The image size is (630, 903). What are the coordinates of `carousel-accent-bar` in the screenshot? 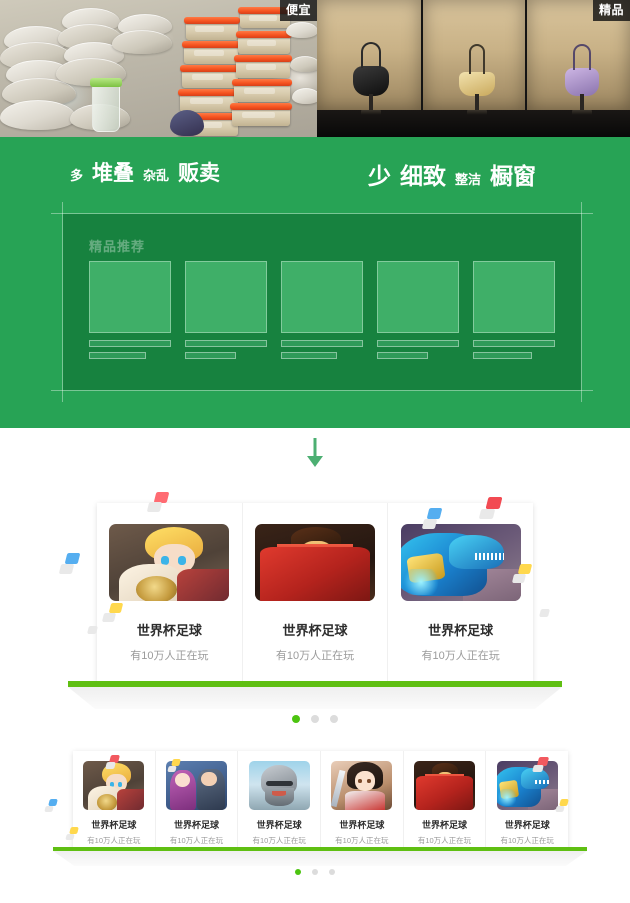 It's located at (315, 684).